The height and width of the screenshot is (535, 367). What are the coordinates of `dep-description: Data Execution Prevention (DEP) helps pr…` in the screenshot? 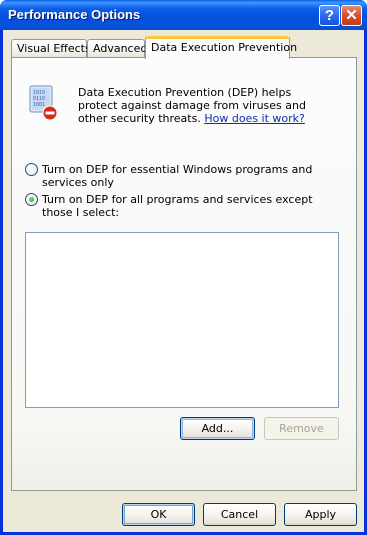 It's located at (203, 105).